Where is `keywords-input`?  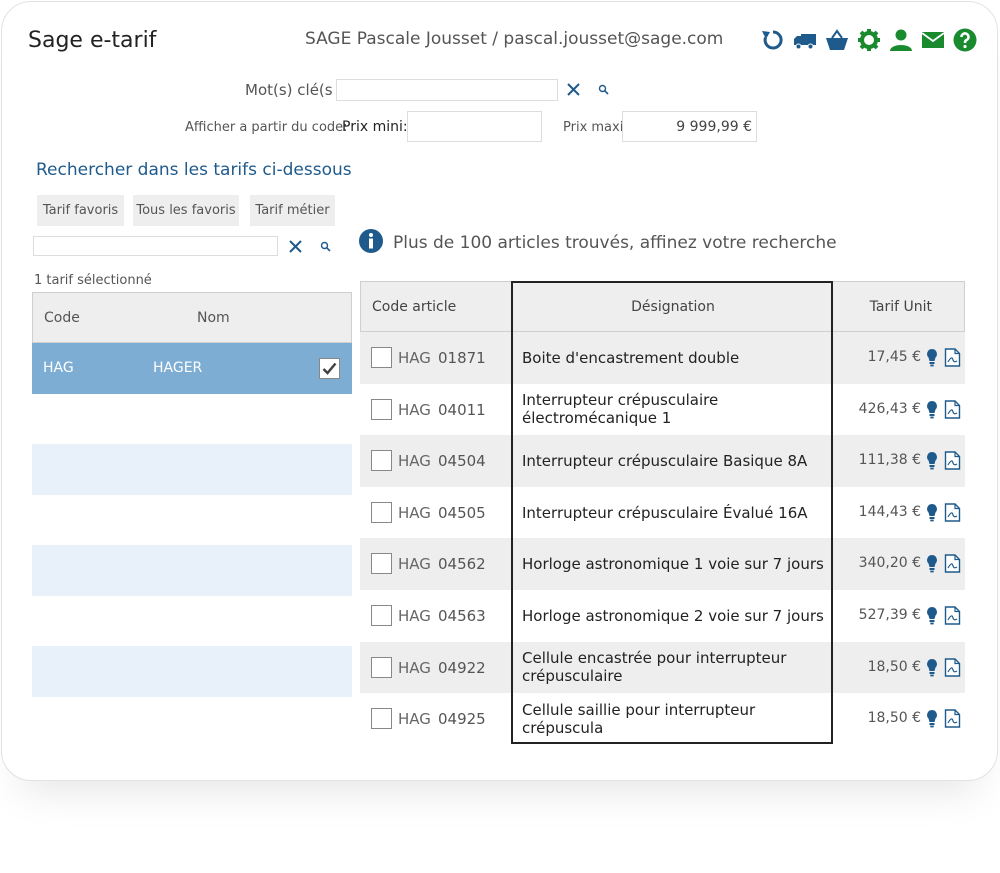 keywords-input is located at coordinates (447, 90).